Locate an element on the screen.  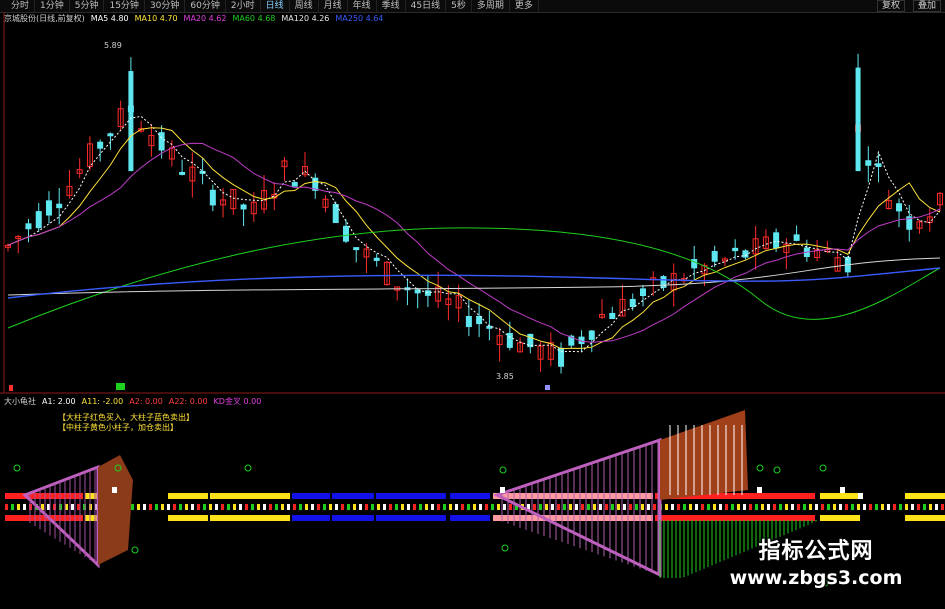
band-red is located at coordinates (44, 518).